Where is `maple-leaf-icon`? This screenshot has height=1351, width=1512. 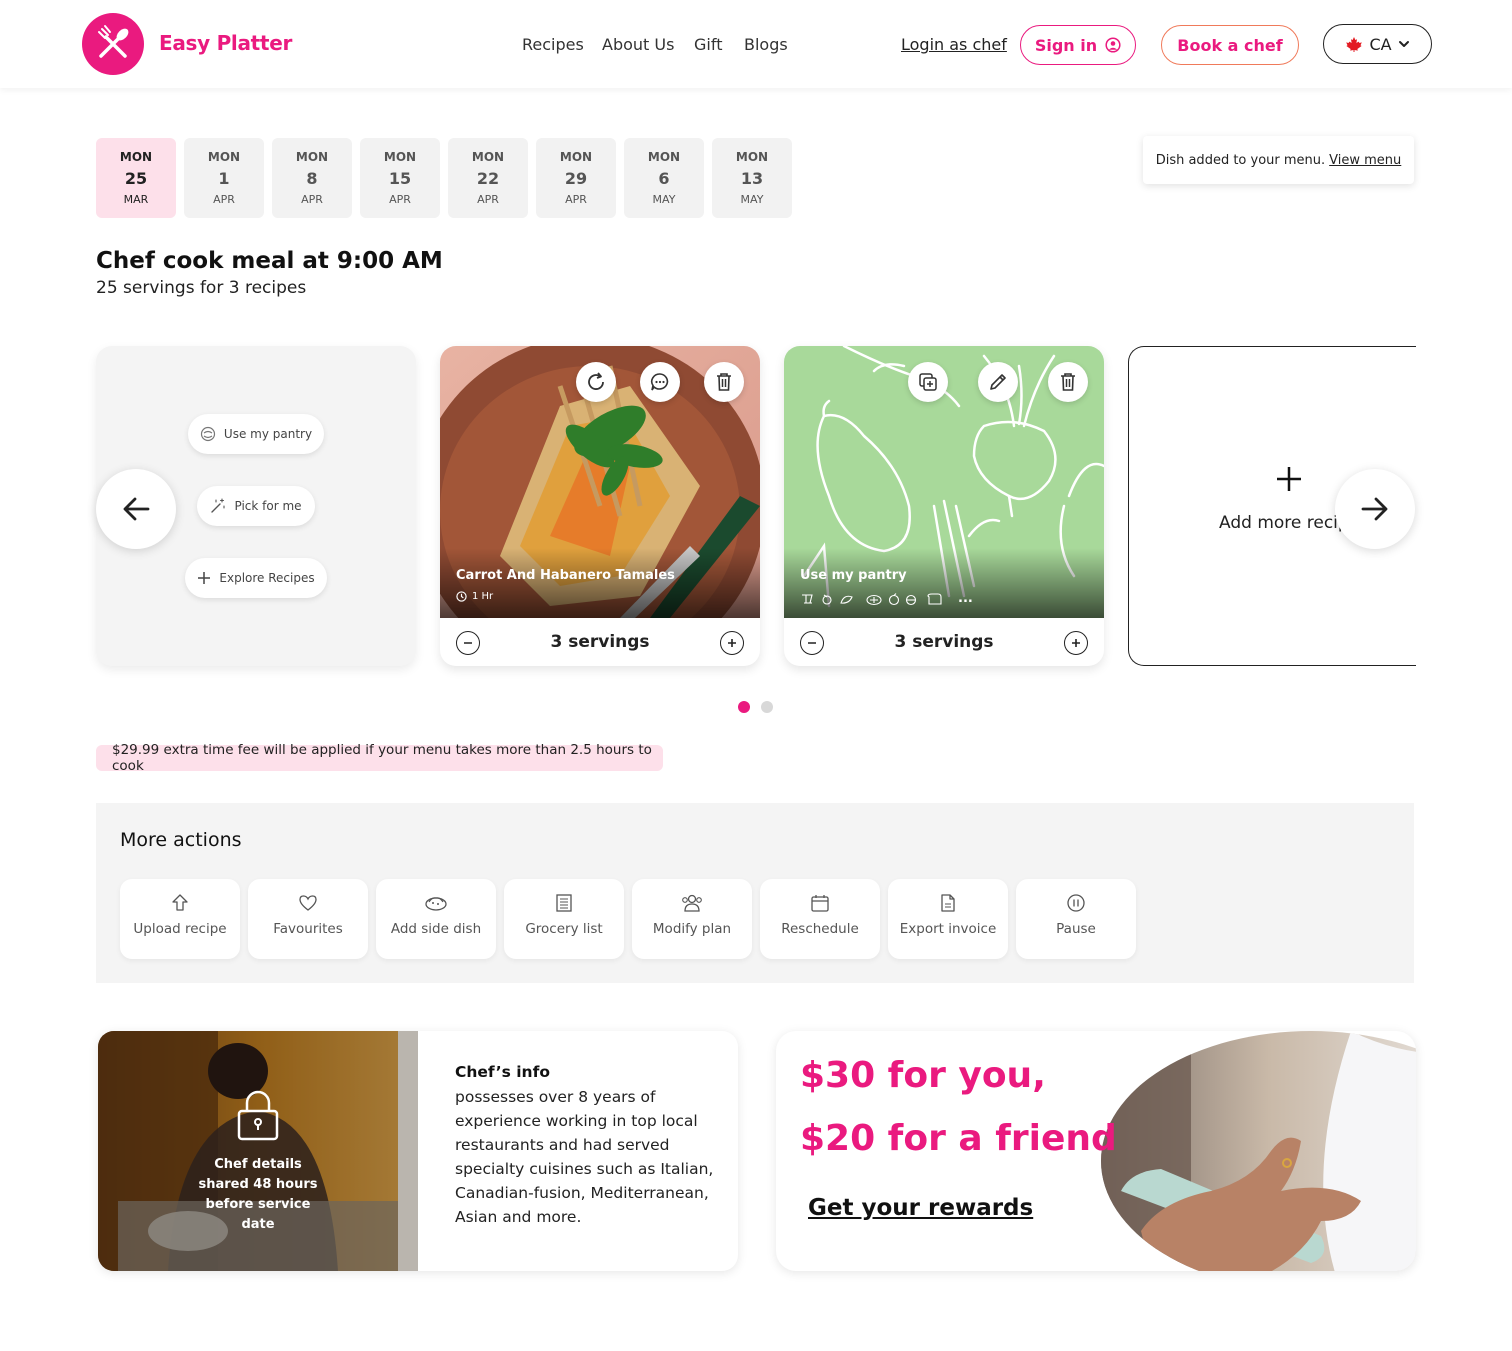
maple-leaf-icon is located at coordinates (1354, 44).